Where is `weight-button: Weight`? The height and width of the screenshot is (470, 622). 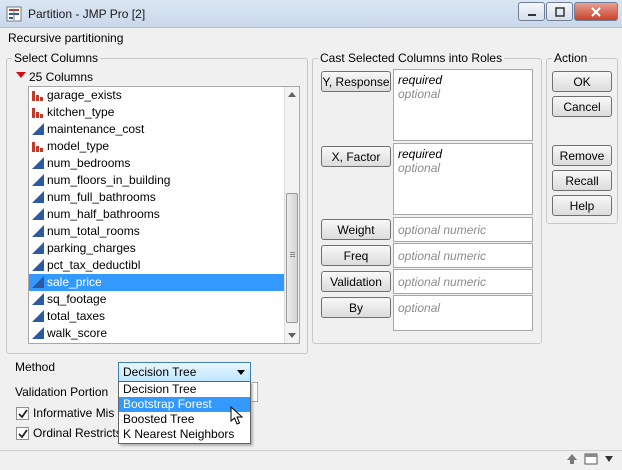 weight-button: Weight is located at coordinates (356, 229).